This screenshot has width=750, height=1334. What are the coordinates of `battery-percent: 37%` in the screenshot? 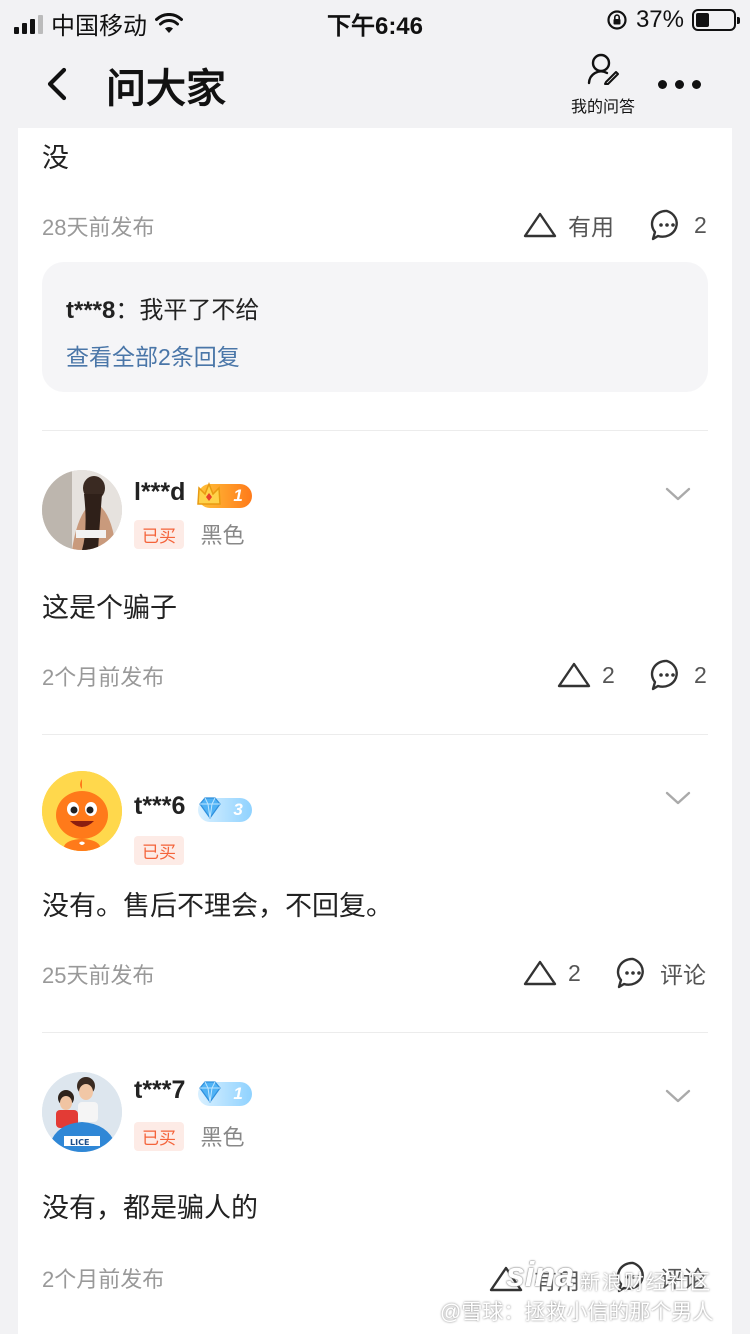 It's located at (659, 19).